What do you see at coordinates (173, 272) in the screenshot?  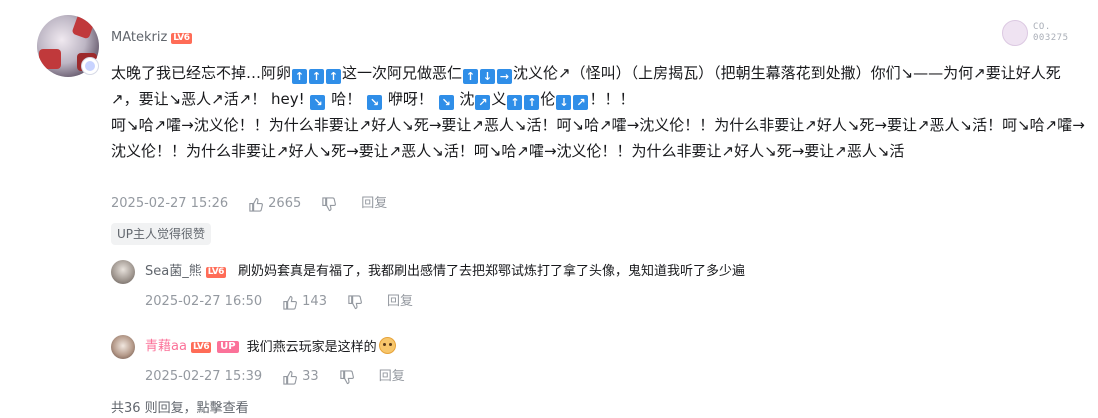 I see `reply-author: Sea菌_熊` at bounding box center [173, 272].